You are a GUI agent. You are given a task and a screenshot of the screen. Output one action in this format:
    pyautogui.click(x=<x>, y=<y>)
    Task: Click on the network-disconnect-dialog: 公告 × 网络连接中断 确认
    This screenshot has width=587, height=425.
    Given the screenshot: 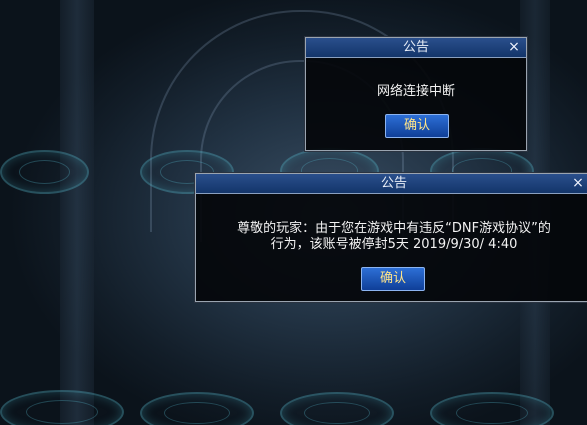 What is the action you would take?
    pyautogui.click(x=416, y=94)
    